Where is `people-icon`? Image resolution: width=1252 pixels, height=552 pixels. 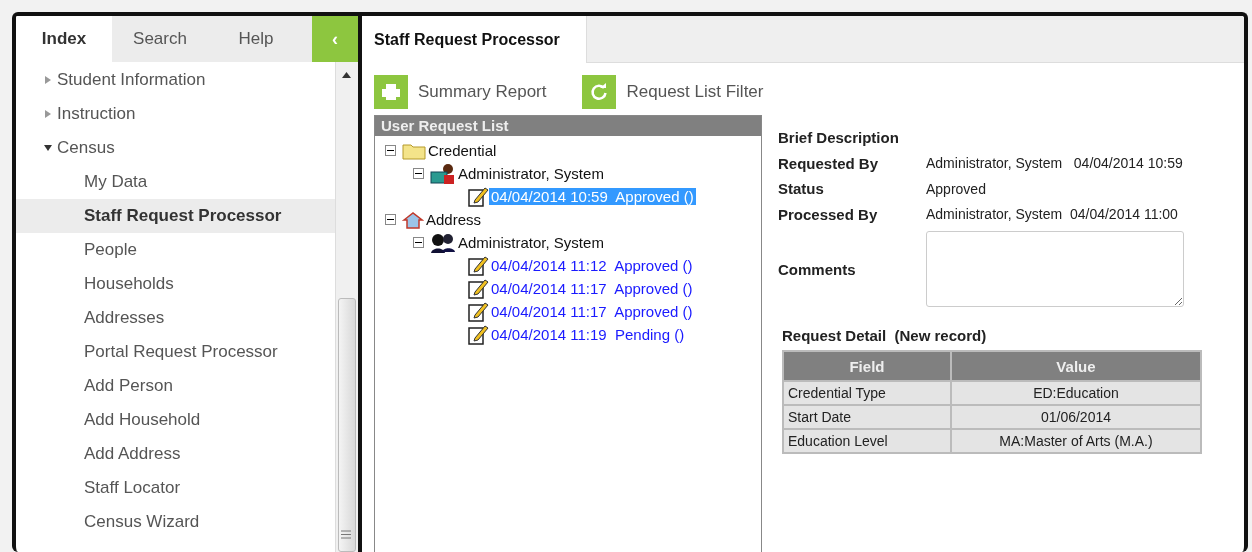
people-icon is located at coordinates (443, 242).